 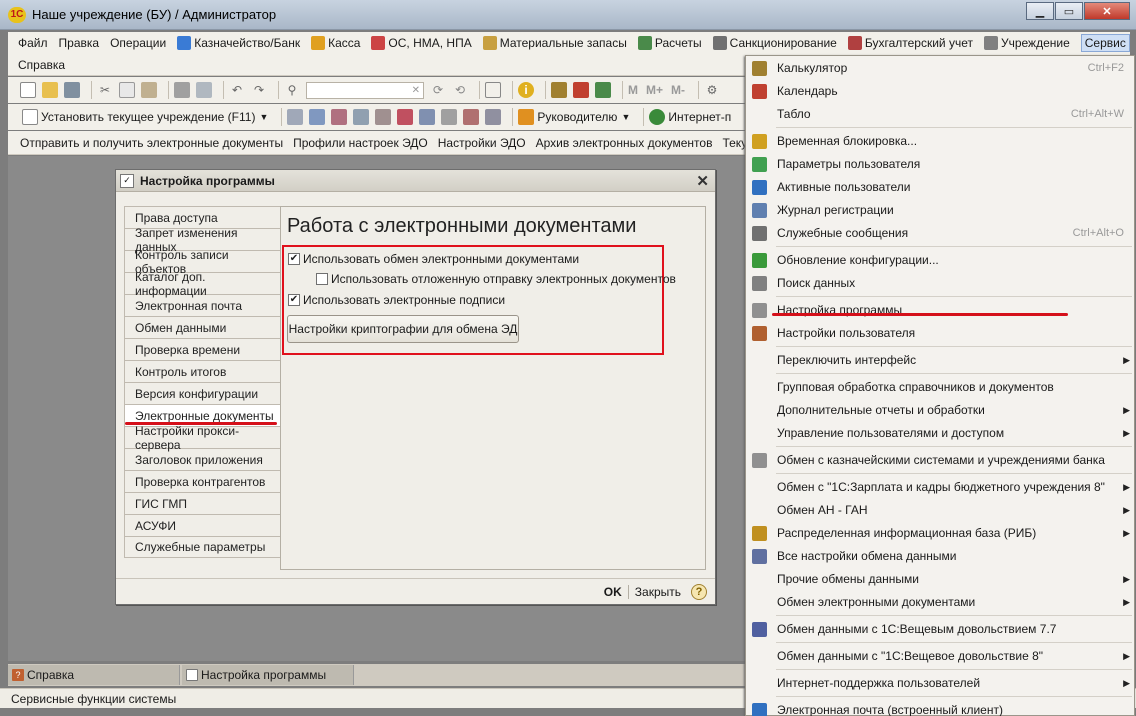 I want to click on edo-settings-button: Настройки ЭДО, so click(x=482, y=143).